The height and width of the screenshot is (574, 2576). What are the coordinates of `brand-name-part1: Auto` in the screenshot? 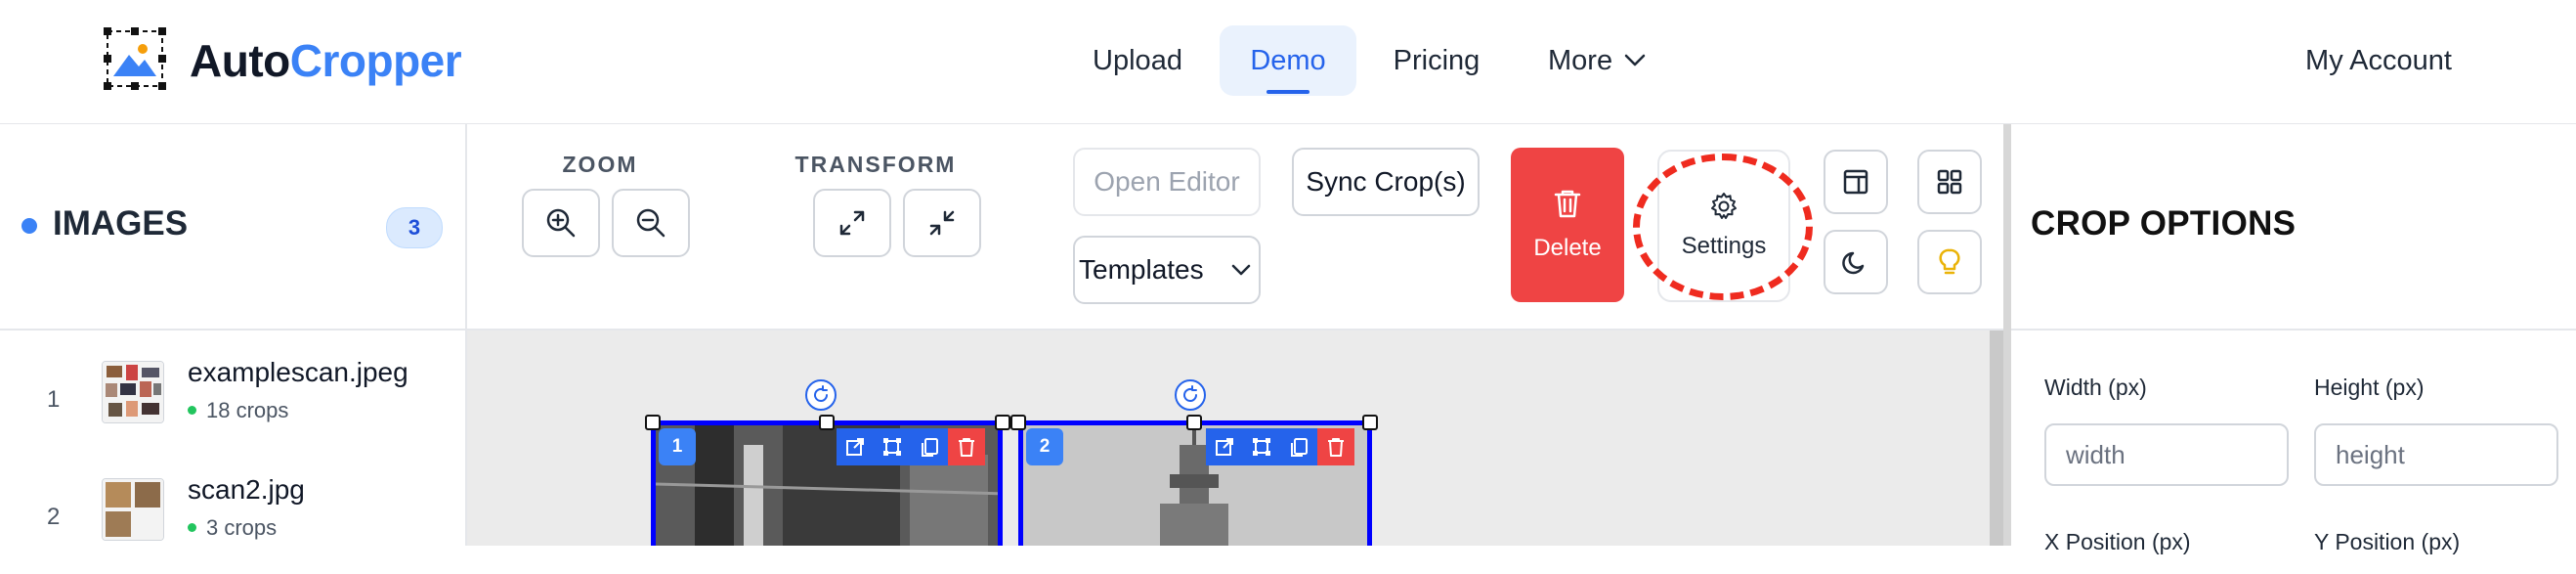 It's located at (240, 60).